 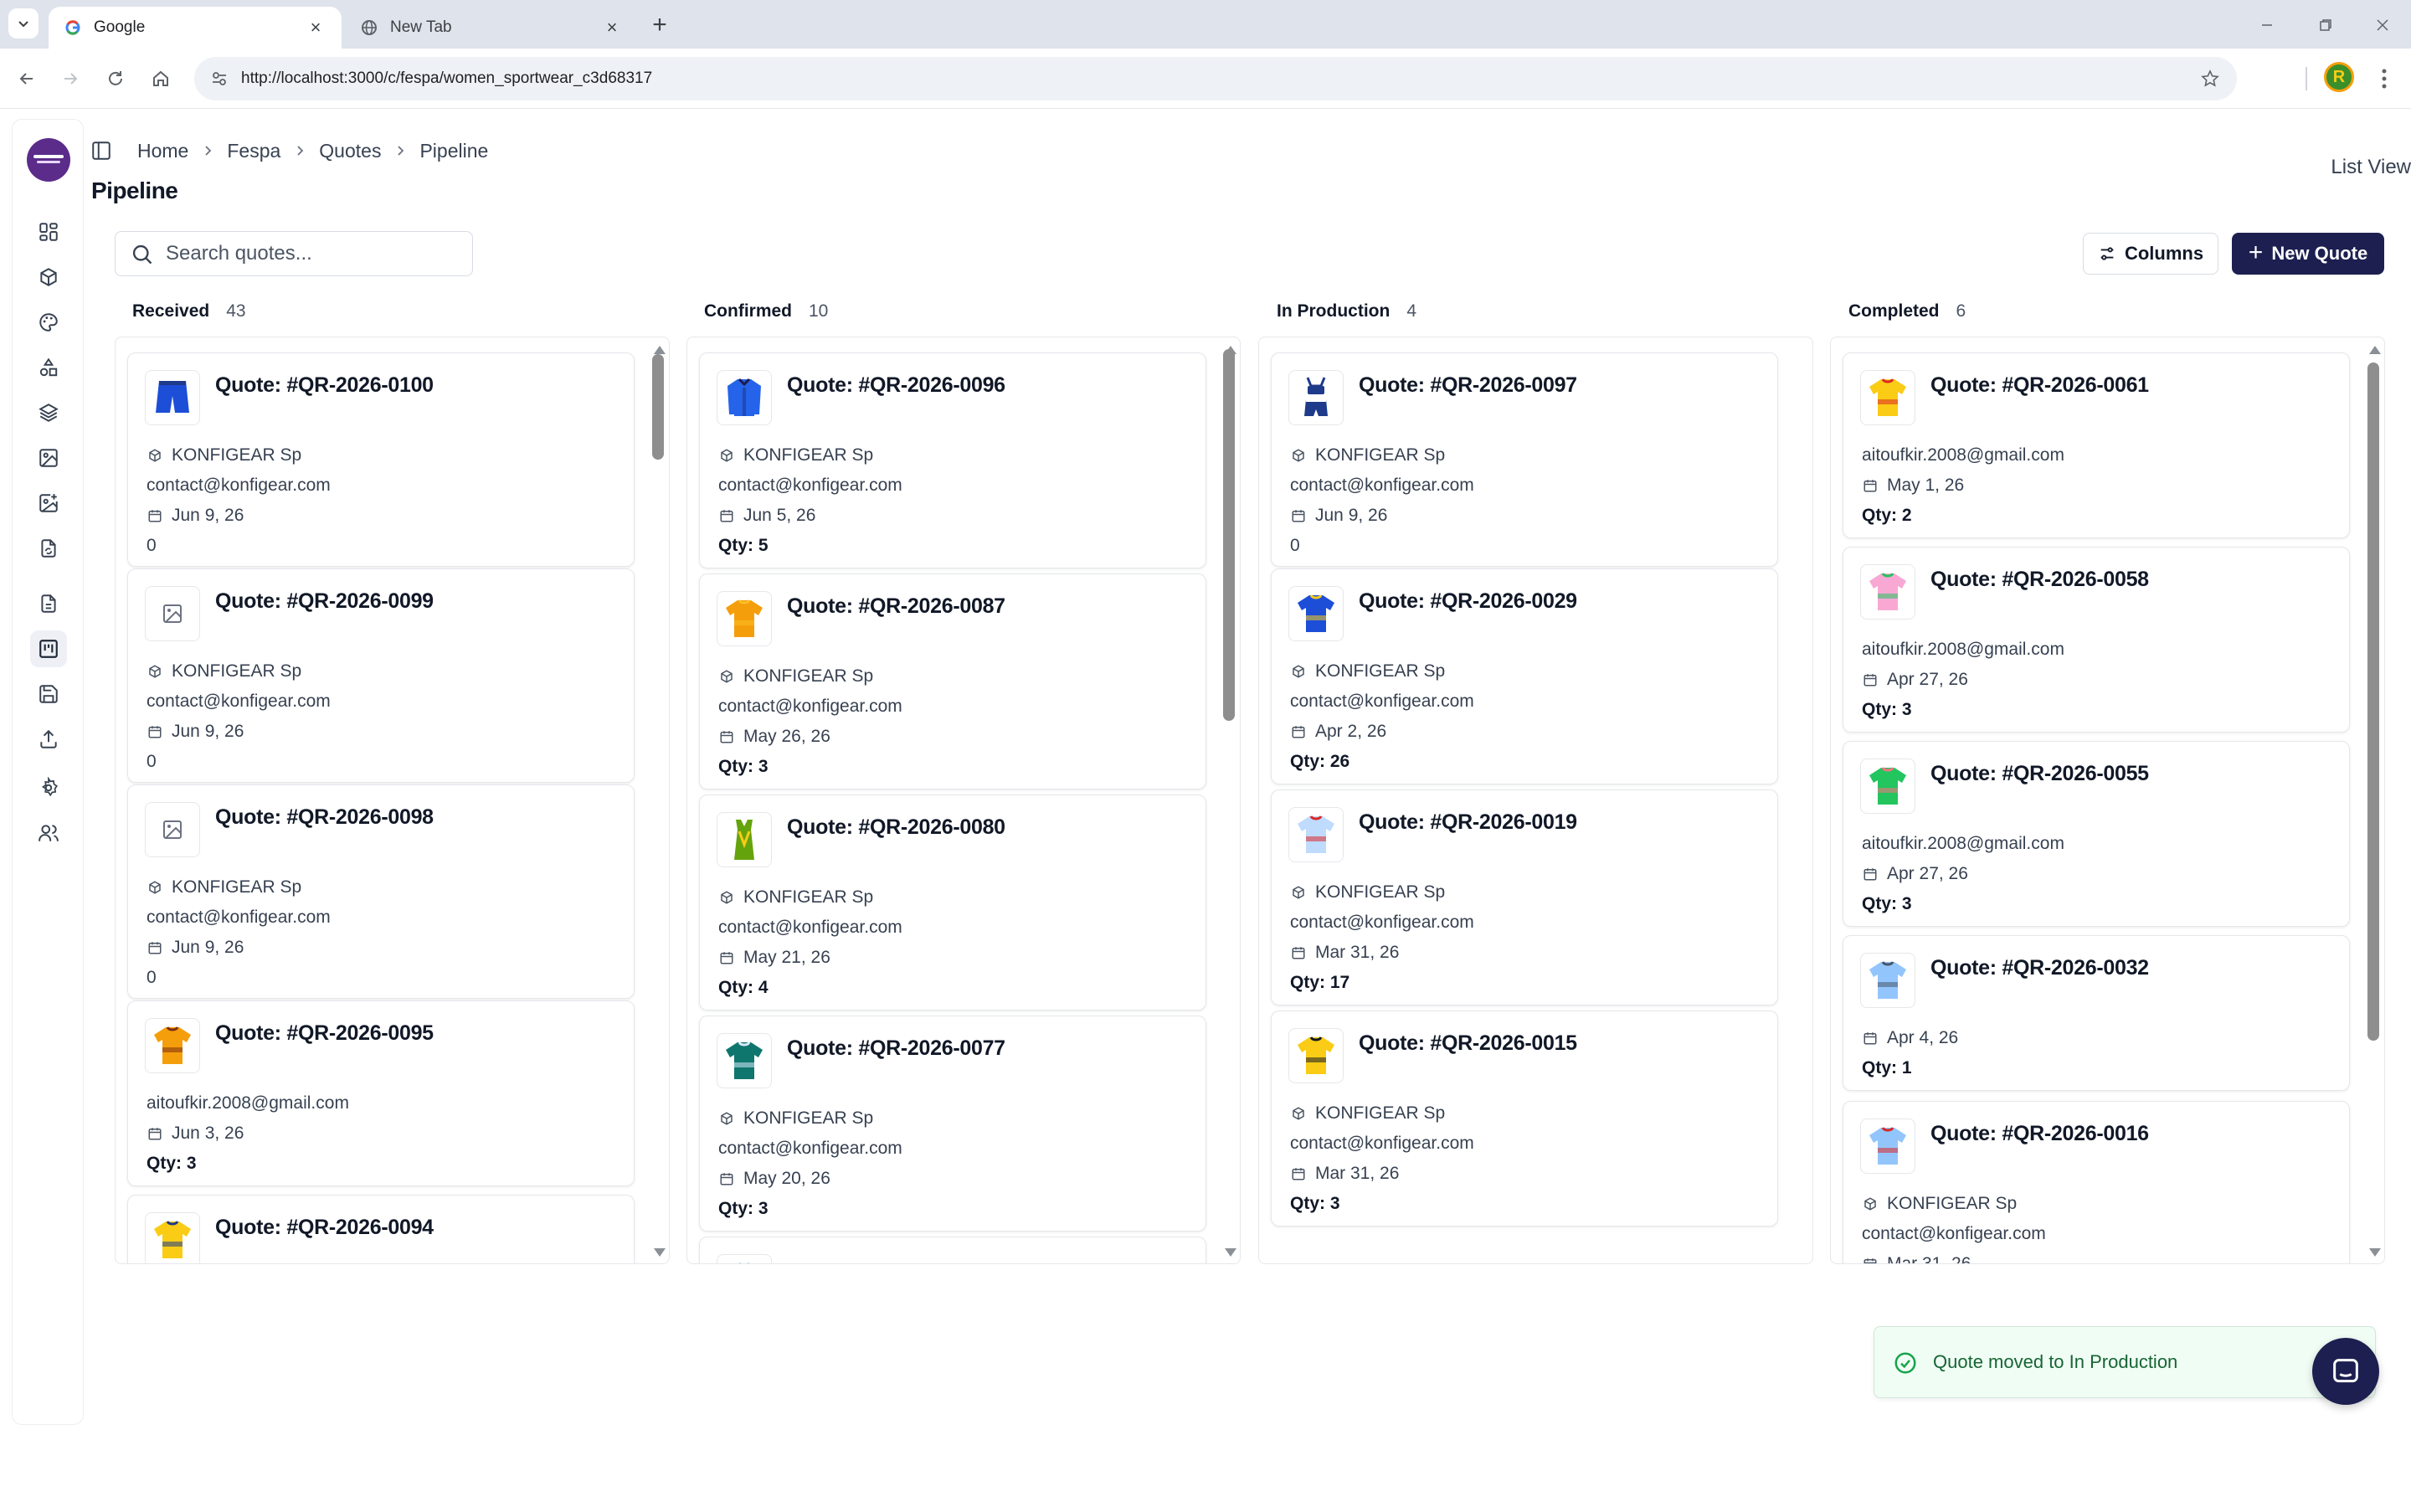 What do you see at coordinates (48, 648) in the screenshot?
I see `kanban-icon` at bounding box center [48, 648].